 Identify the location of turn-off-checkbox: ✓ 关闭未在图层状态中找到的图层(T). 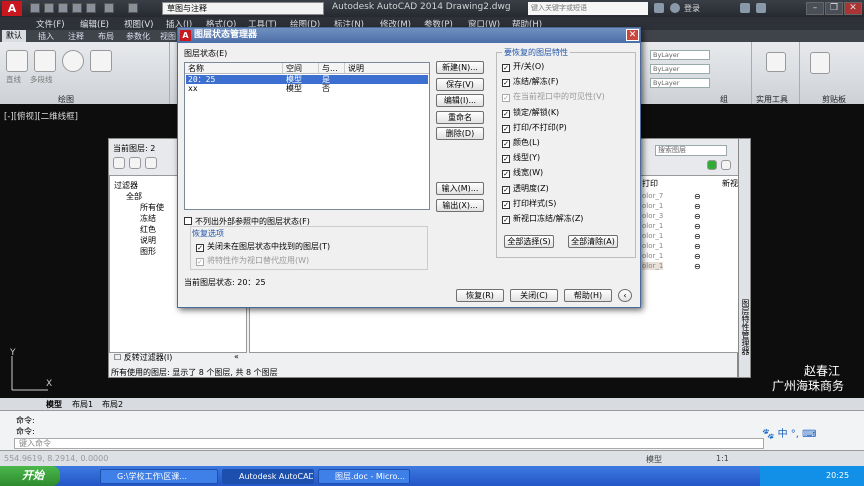
(263, 246).